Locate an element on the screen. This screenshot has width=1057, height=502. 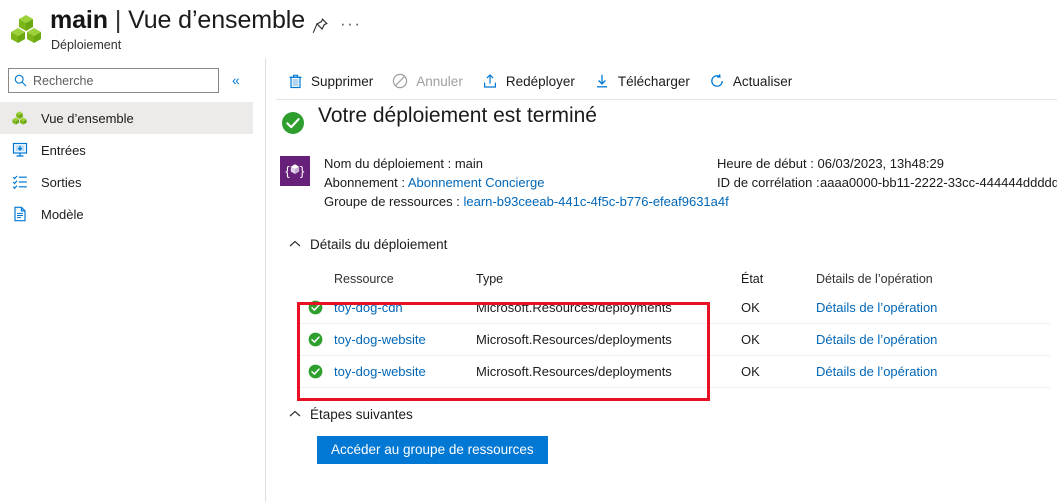
refresh-icon is located at coordinates (717, 81).